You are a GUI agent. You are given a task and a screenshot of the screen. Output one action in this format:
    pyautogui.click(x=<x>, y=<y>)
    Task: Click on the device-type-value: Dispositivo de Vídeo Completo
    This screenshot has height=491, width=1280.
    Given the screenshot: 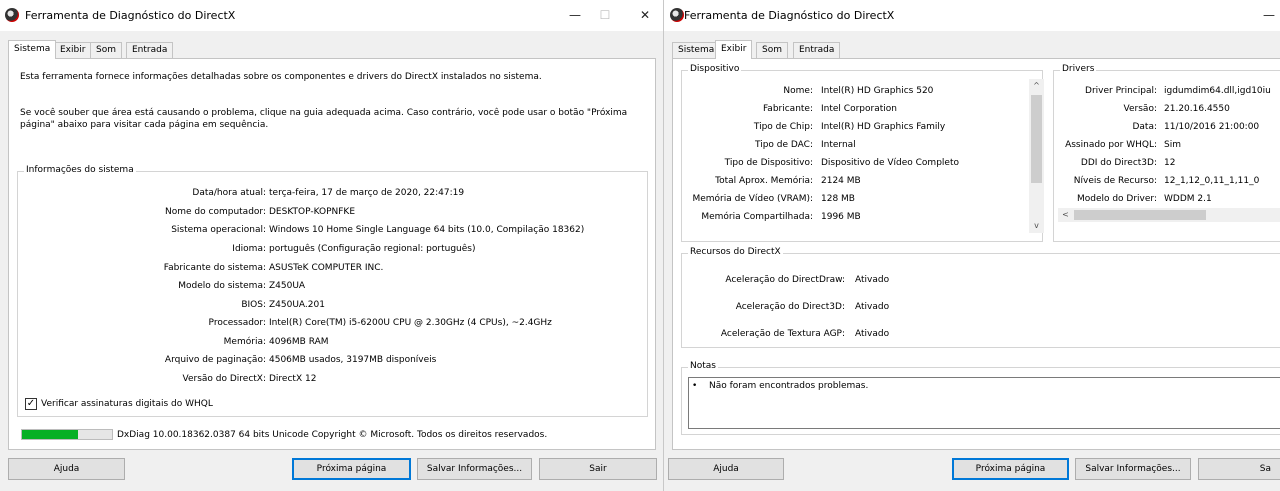 What is the action you would take?
    pyautogui.click(x=890, y=163)
    